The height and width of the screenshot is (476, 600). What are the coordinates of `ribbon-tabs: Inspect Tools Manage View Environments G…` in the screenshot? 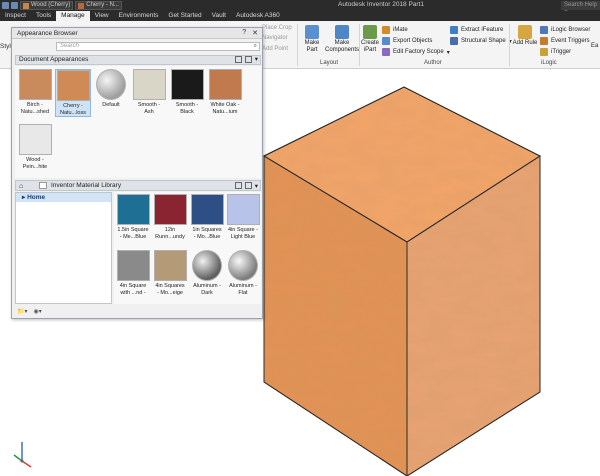 It's located at (300, 16).